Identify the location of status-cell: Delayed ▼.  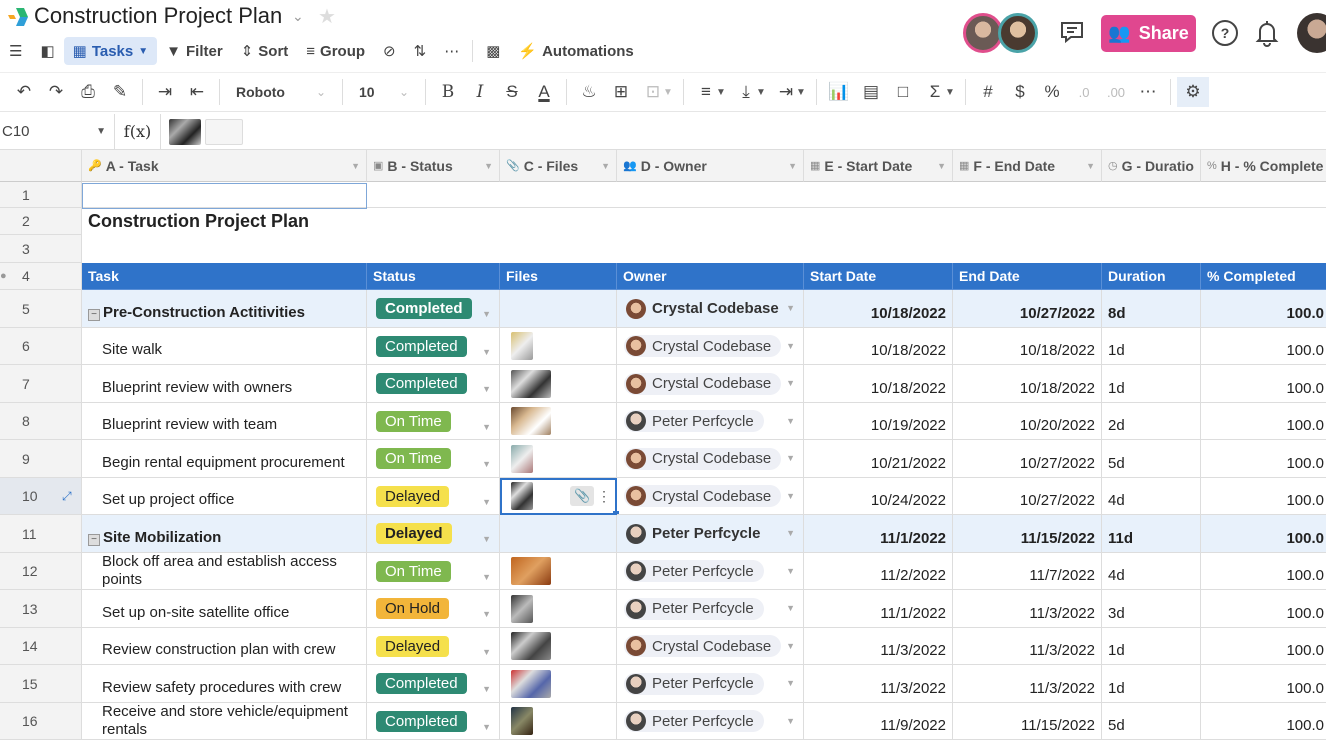
(433, 534).